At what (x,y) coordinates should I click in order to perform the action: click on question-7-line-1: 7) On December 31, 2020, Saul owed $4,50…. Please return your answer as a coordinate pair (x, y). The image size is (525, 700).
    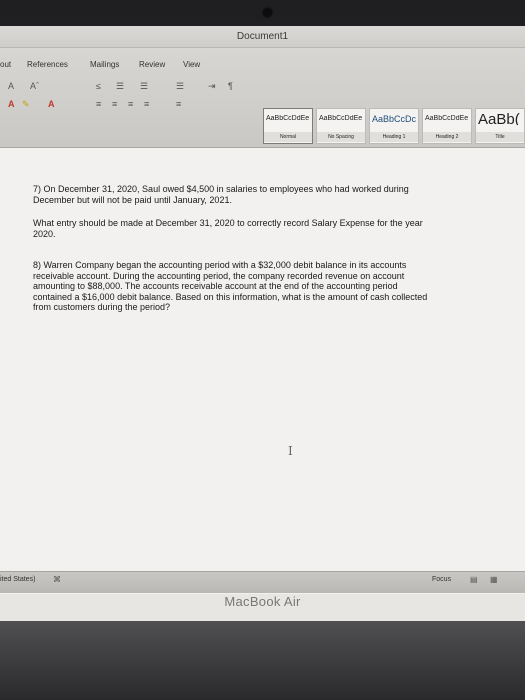
    Looking at the image, I should click on (221, 189).